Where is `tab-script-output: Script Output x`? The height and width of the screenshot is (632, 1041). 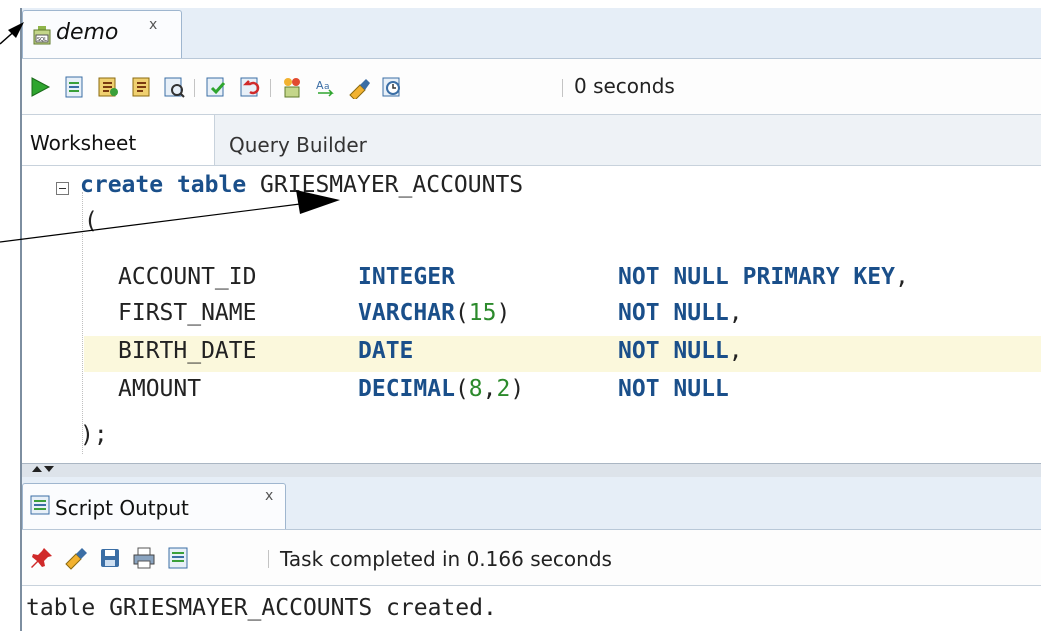 tab-script-output: Script Output x is located at coordinates (154, 506).